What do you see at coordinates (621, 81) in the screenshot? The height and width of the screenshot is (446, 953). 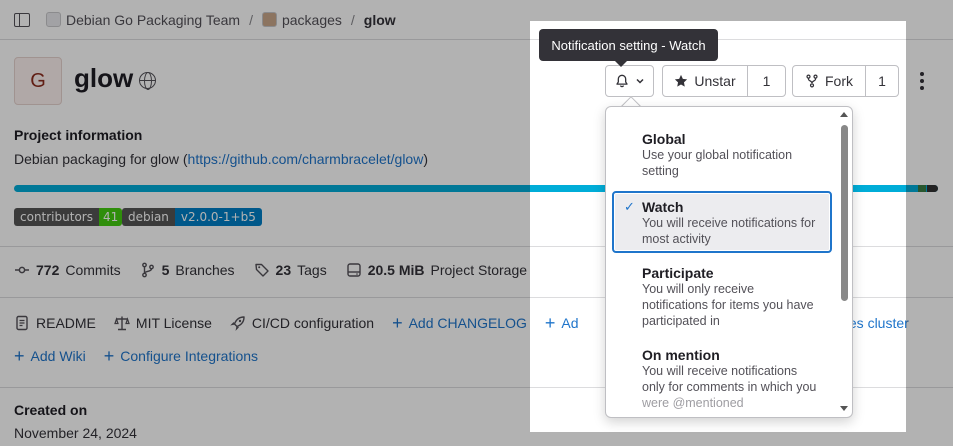 I see `bell-icon` at bounding box center [621, 81].